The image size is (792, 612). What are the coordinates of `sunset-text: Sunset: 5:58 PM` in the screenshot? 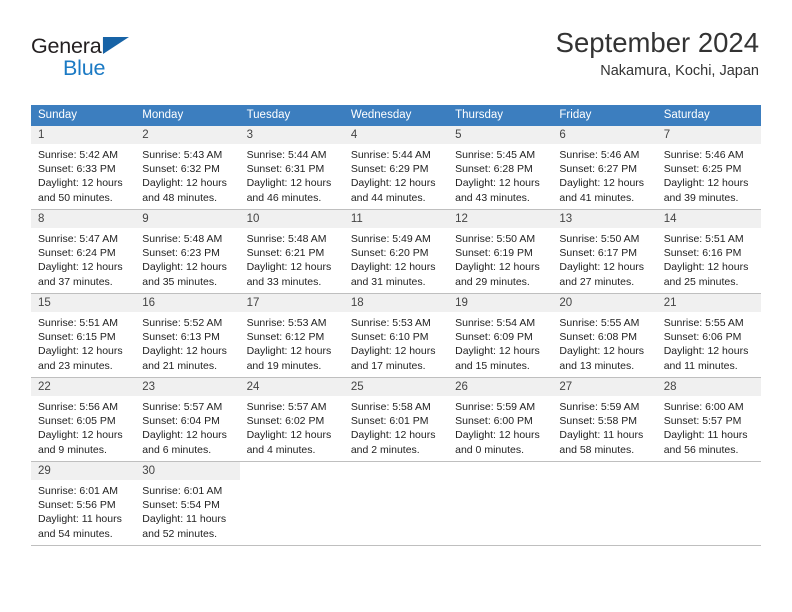 It's located at (598, 421).